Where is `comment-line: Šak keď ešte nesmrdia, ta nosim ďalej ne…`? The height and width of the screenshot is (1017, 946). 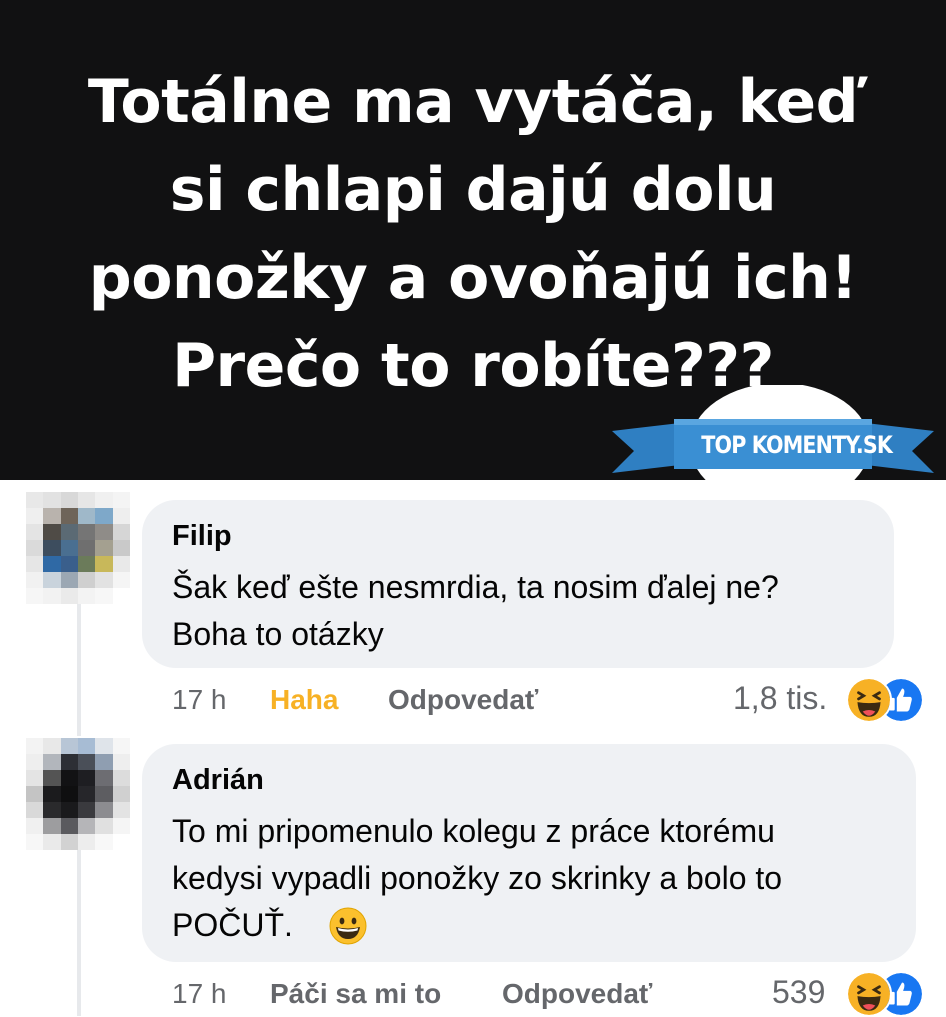 comment-line: Šak keď ešte nesmrdia, ta nosim ďalej ne… is located at coordinates (475, 587).